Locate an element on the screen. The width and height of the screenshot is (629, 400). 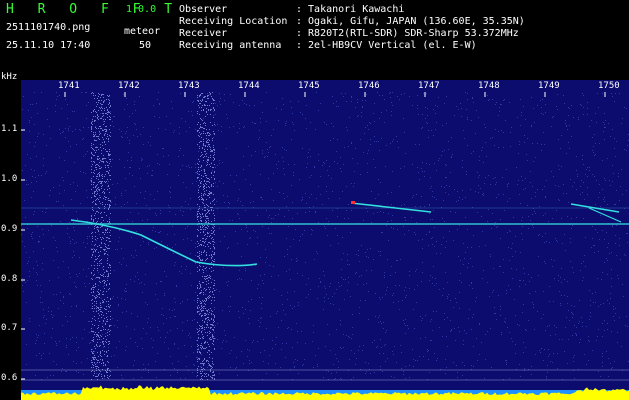
x-tick-label: 1746 is located at coordinates (369, 86).